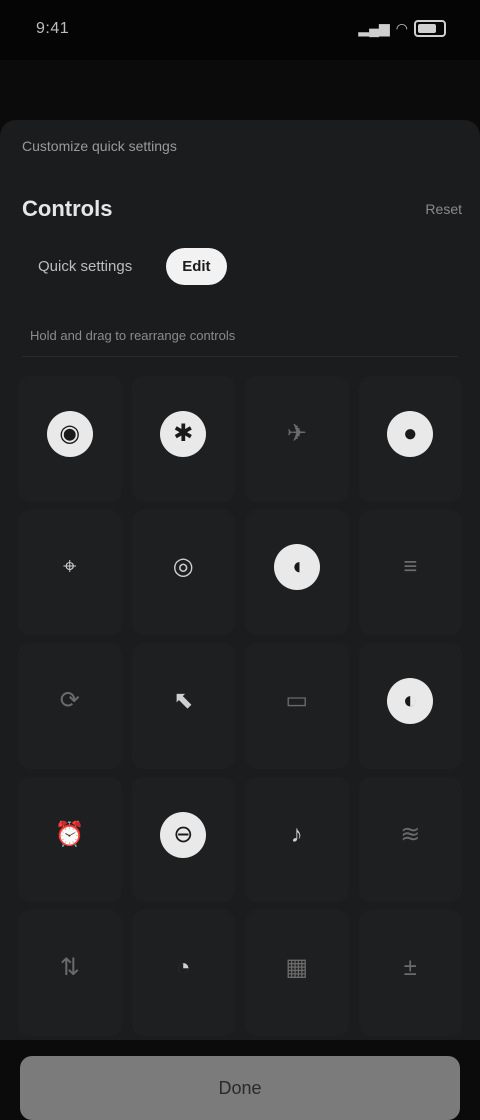 Image resolution: width=480 pixels, height=1120 pixels. Describe the element at coordinates (410, 433) in the screenshot. I see `flashlight-icon: ●` at that location.